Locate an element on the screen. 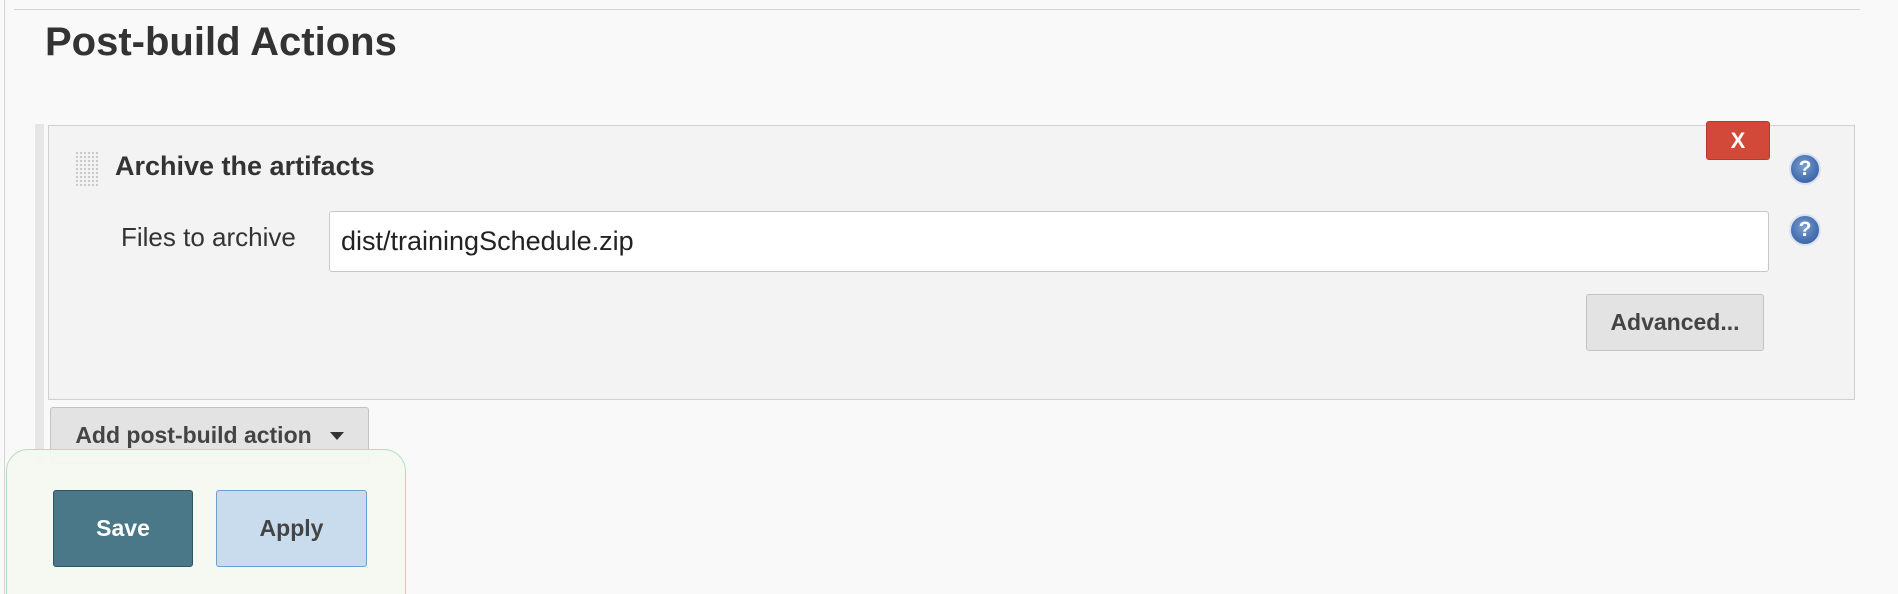  files-to-archive-input is located at coordinates (1049, 241).